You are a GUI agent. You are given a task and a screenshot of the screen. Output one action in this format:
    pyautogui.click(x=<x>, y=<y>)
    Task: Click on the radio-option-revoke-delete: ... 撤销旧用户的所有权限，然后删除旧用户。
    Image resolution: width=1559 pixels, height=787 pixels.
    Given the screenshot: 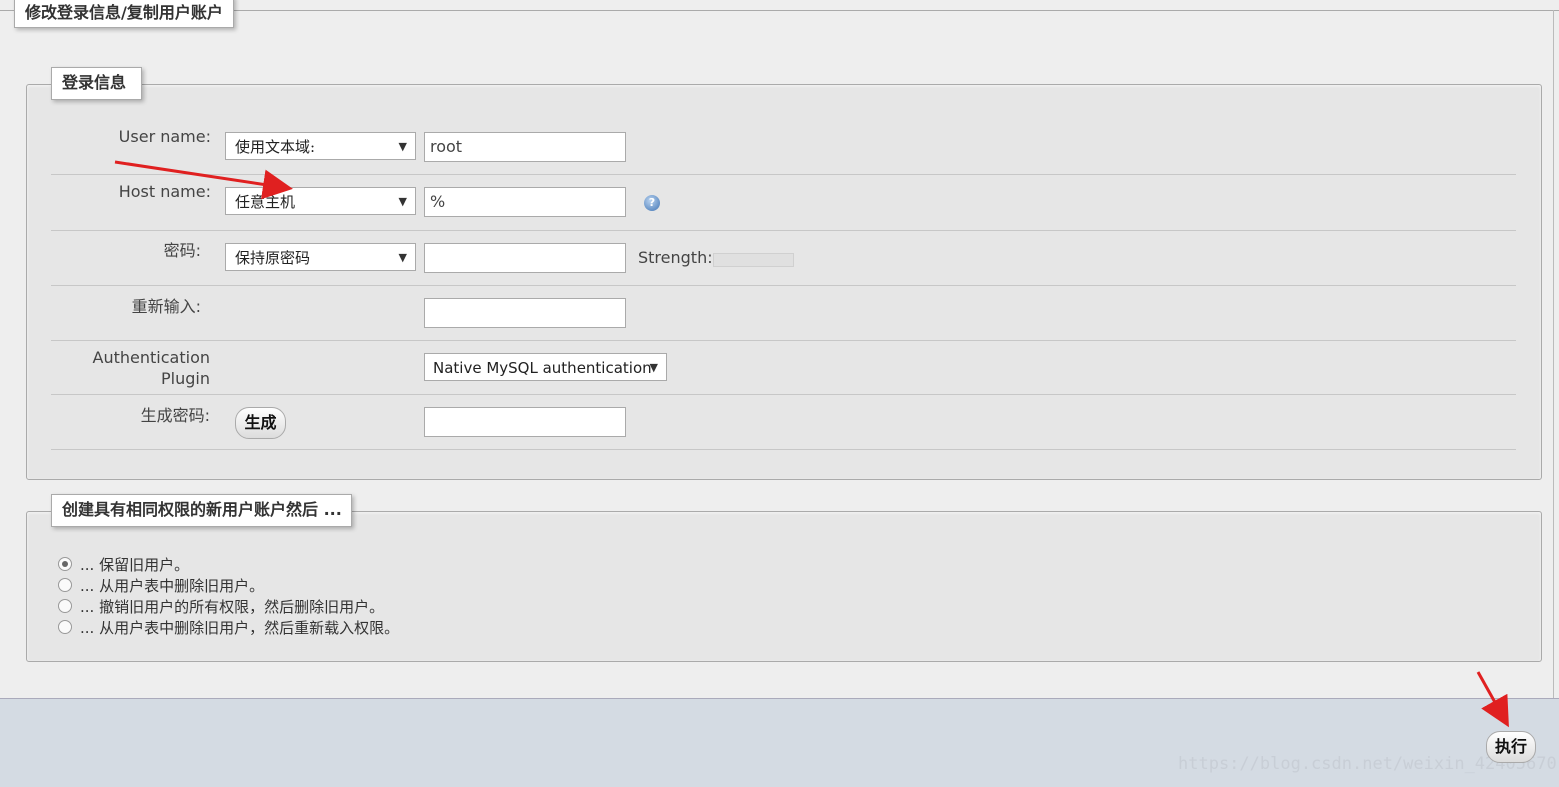 What is the action you would take?
    pyautogui.click(x=221, y=606)
    